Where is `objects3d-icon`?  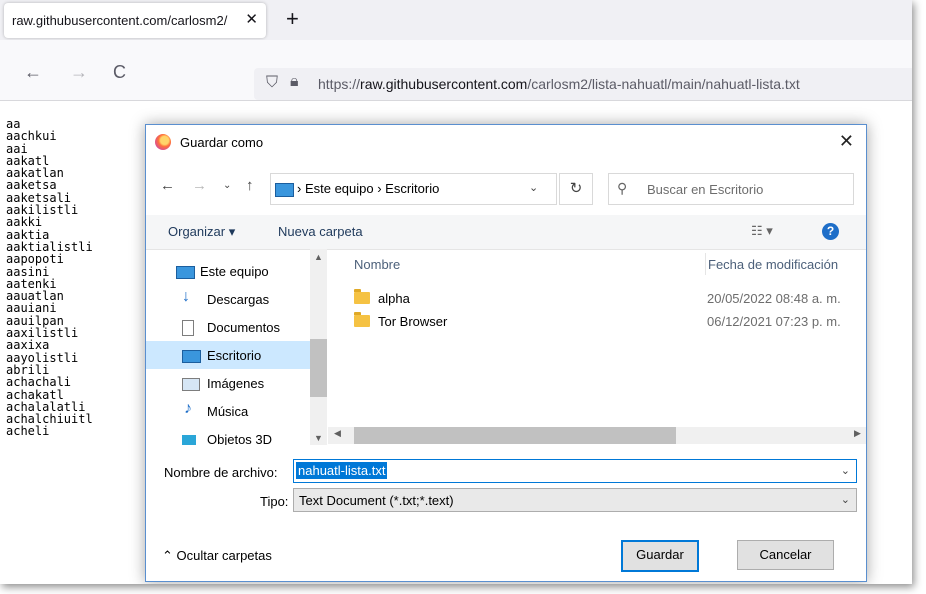
objects3d-icon is located at coordinates (189, 440).